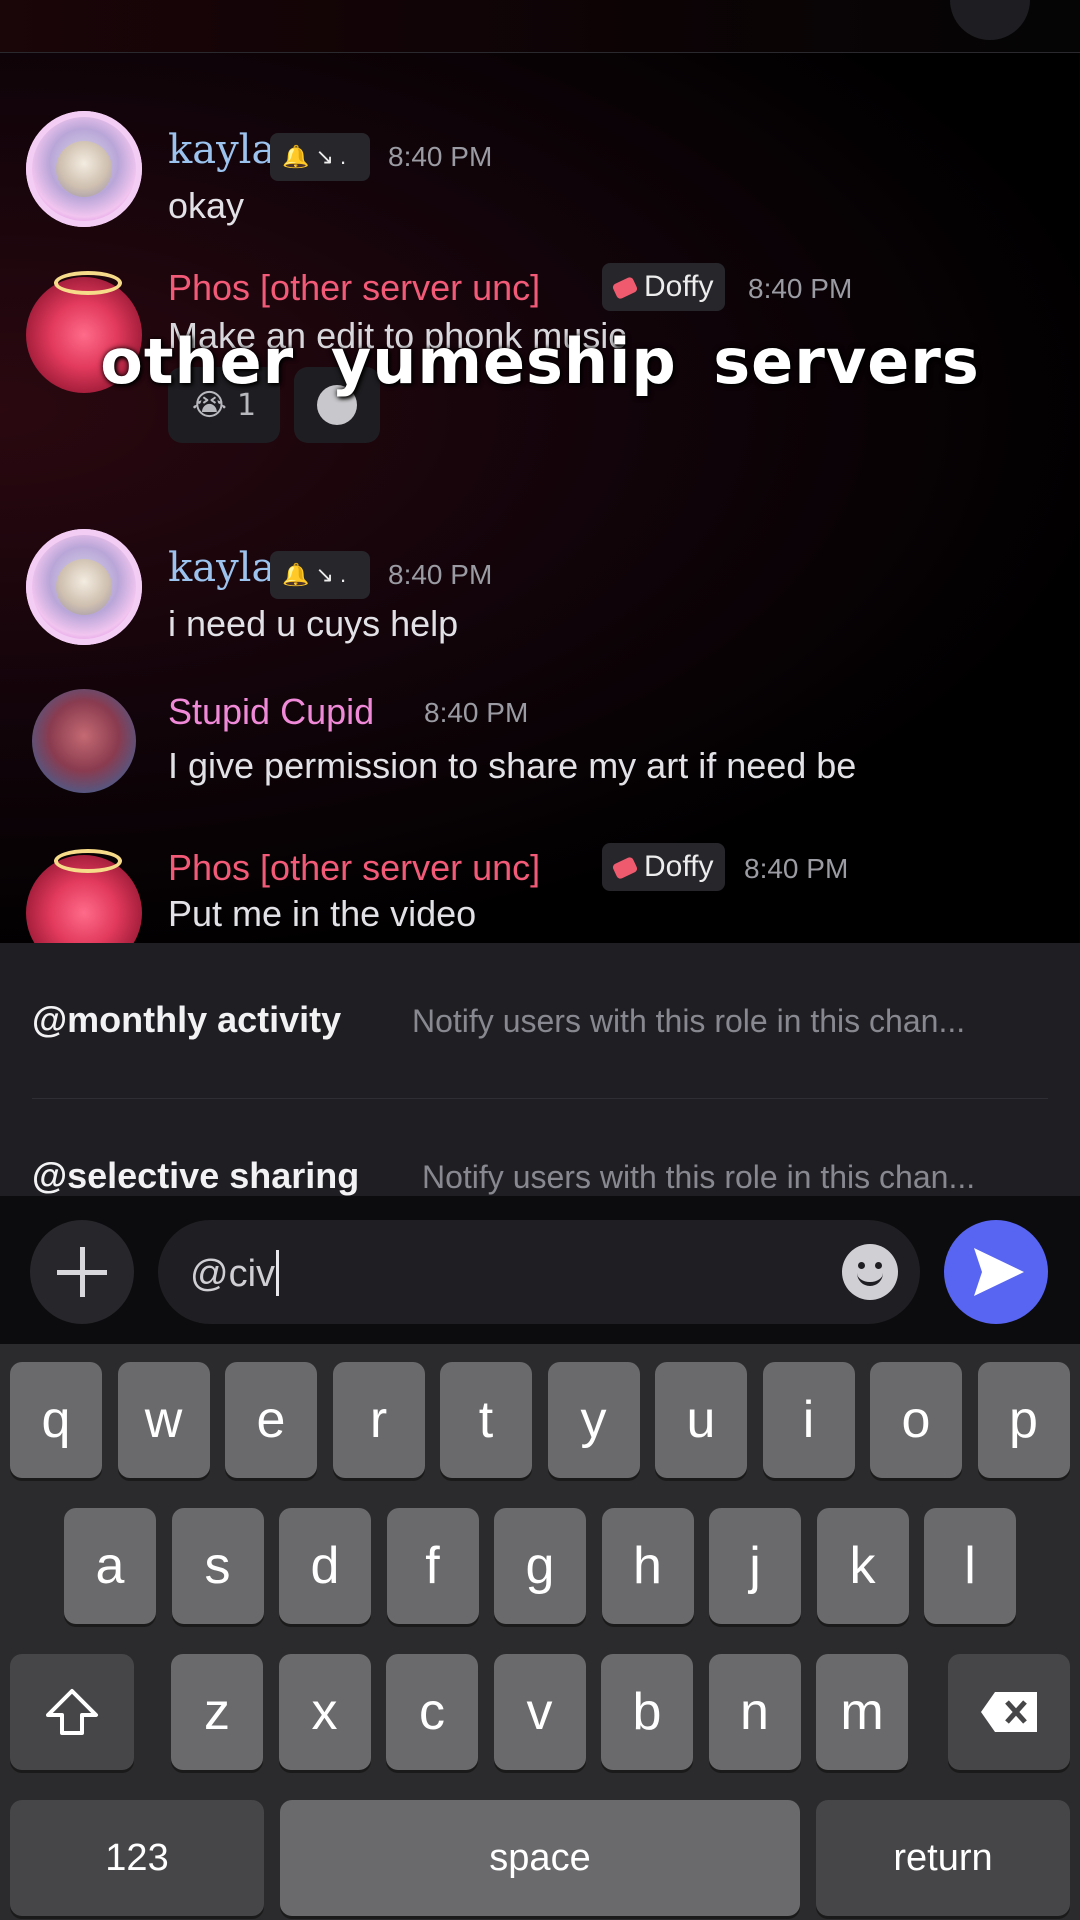  I want to click on key-r: r, so click(378, 1420).